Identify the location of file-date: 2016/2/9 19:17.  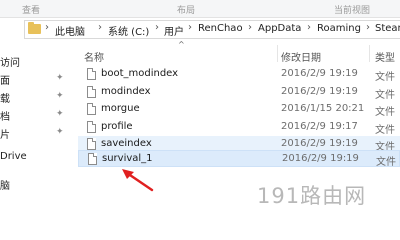
(319, 126).